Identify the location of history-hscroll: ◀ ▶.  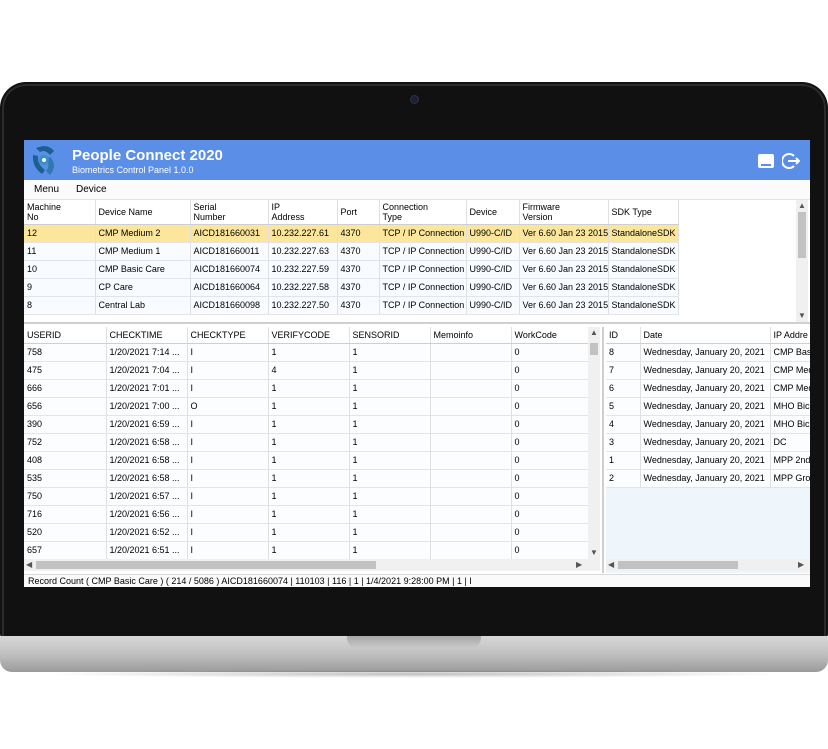
(708, 565).